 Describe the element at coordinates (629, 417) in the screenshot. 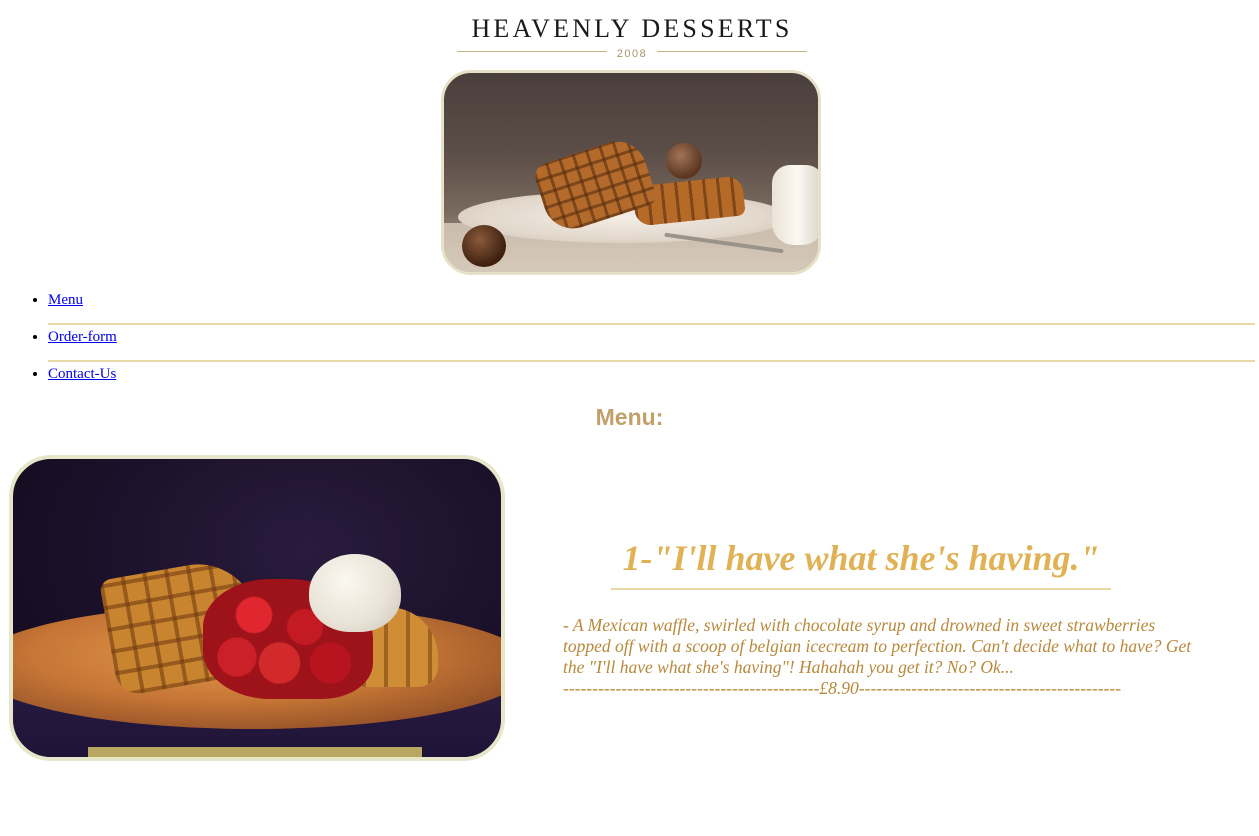

I see `menu-heading: Menu:` at that location.